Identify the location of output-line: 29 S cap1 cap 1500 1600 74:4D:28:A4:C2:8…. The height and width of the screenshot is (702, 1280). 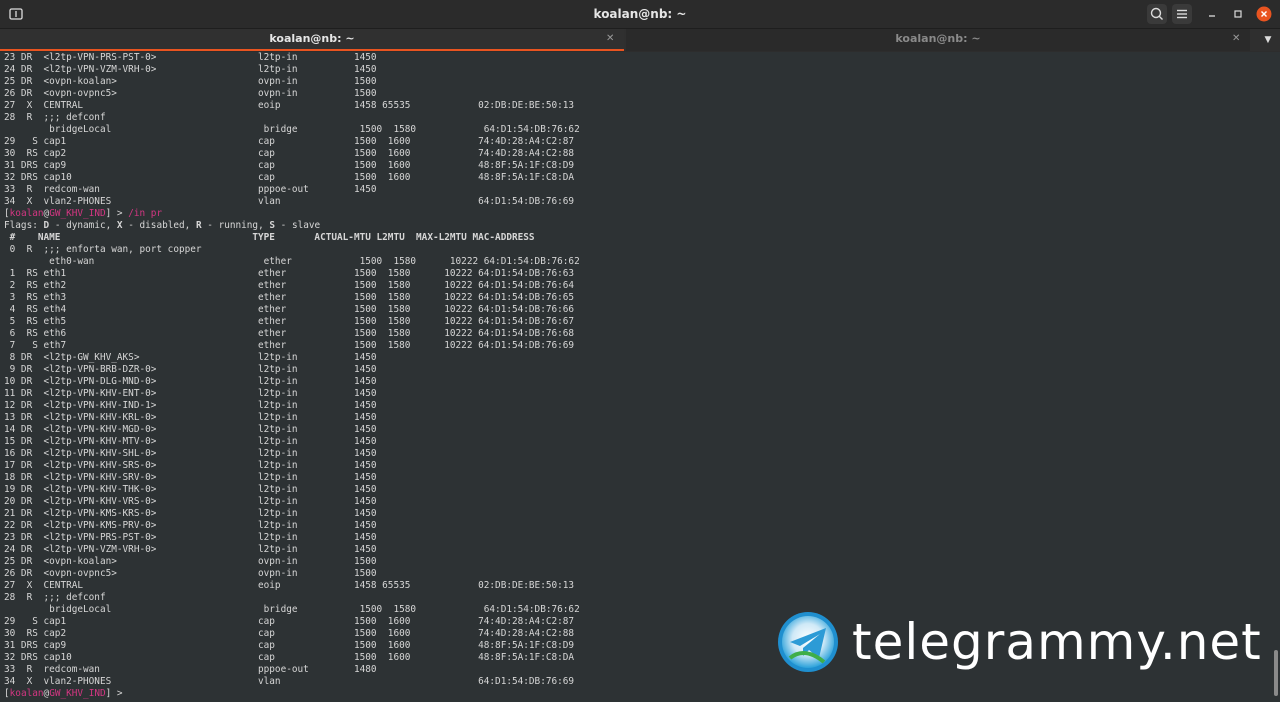
(289, 141).